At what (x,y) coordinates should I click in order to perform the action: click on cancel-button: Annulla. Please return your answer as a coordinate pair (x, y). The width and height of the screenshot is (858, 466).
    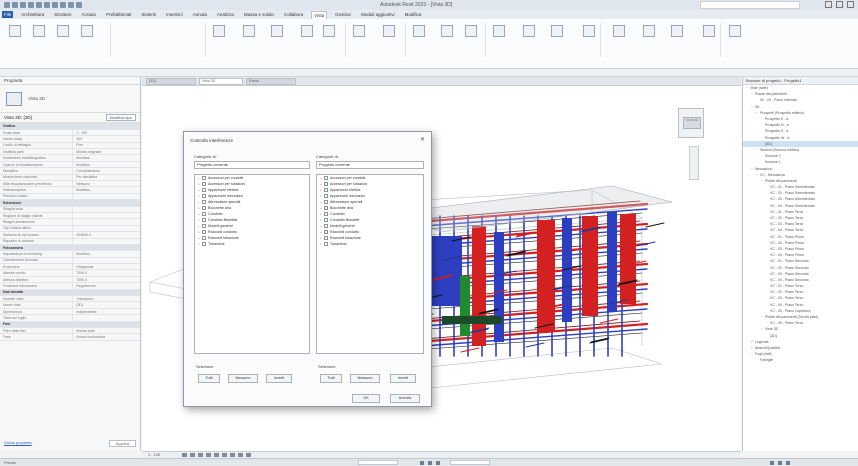
    Looking at the image, I should click on (405, 398).